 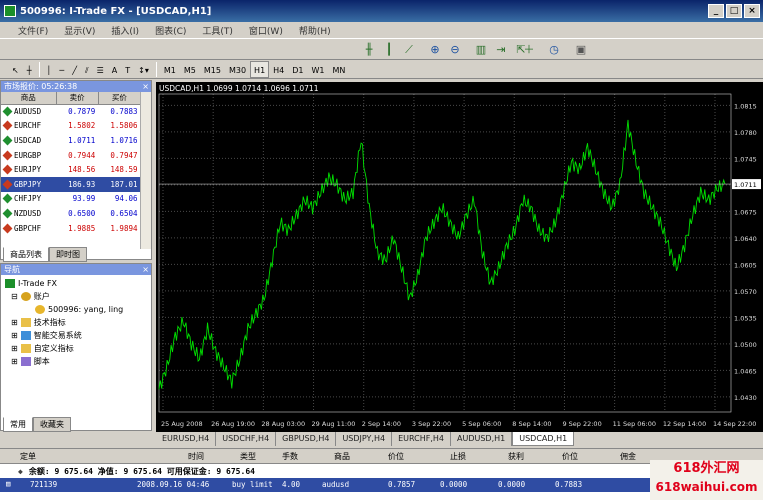 What do you see at coordinates (15, 69) in the screenshot?
I see `cursor-icon: ↖` at bounding box center [15, 69].